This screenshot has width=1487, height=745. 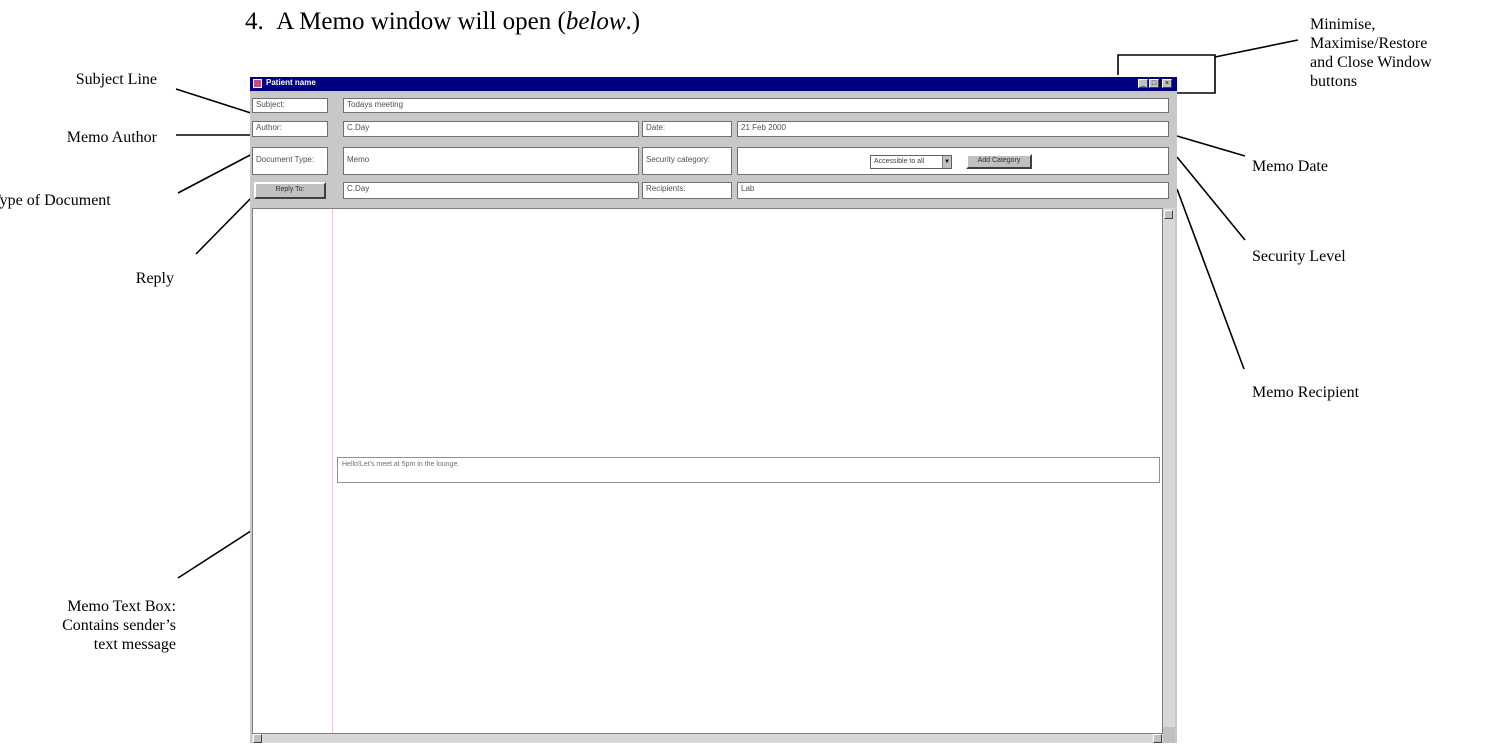 I want to click on subject-label: Subject:, so click(x=290, y=105).